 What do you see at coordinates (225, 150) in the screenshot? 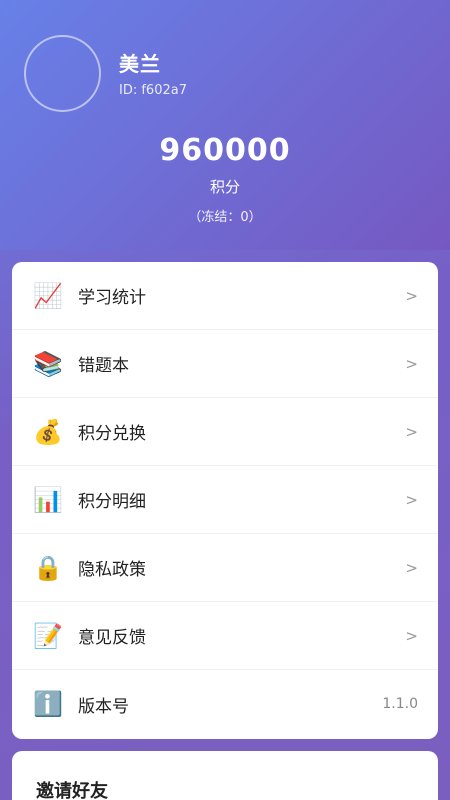
I see `points-value: 960000` at bounding box center [225, 150].